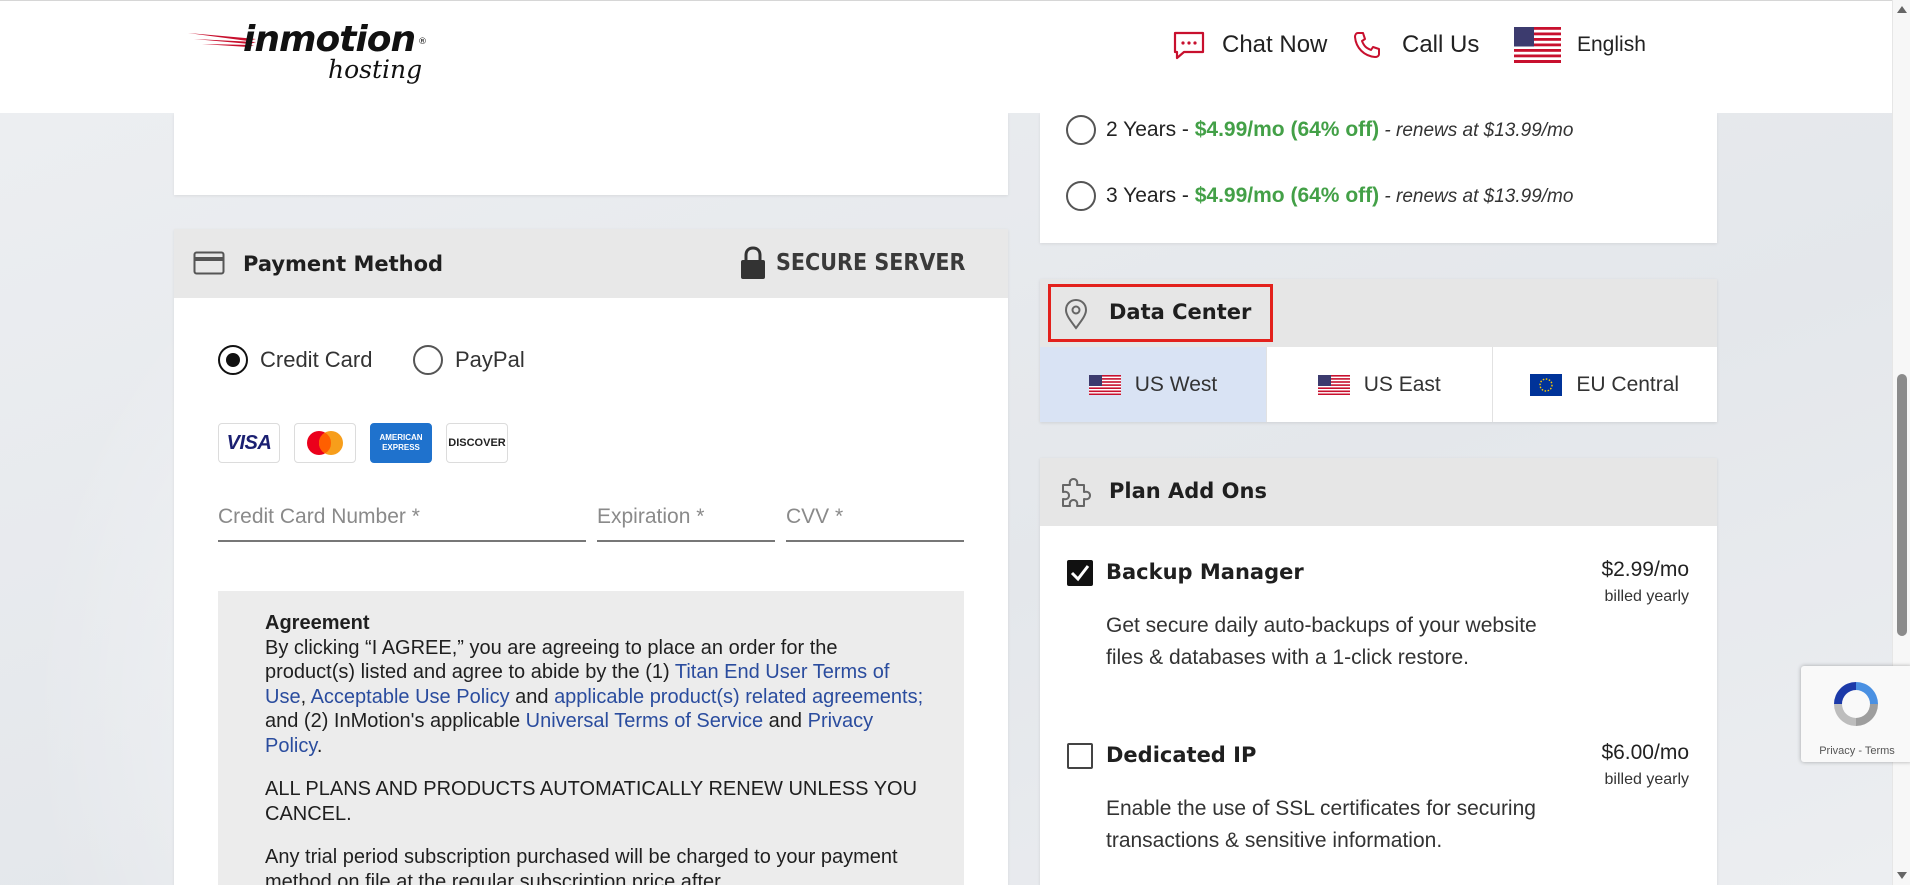 This screenshot has width=1910, height=885. What do you see at coordinates (1378, 492) in the screenshot?
I see `plan-add-ons-header: Plan Add Ons` at bounding box center [1378, 492].